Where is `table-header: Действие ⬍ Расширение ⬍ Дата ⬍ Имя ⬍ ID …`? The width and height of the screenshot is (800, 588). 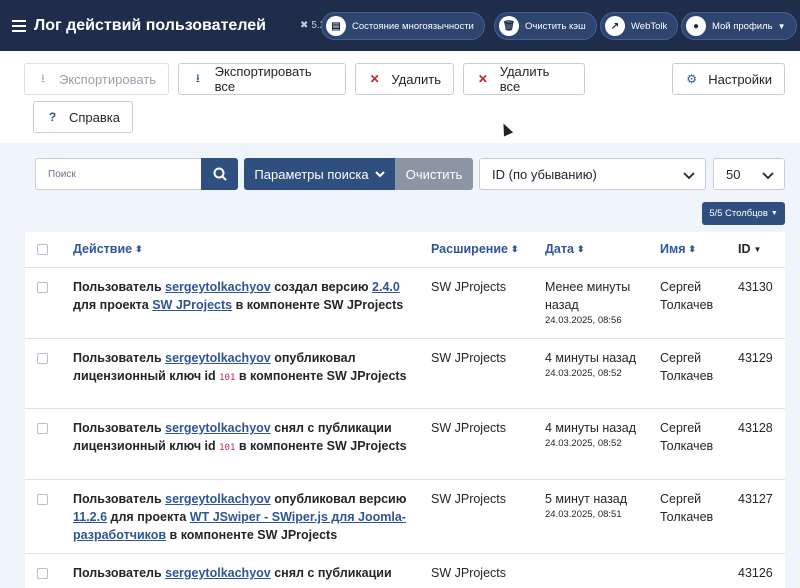
table-header: Действие ⬍ Расширение ⬍ Дата ⬍ Имя ⬍ ID … is located at coordinates (405, 250).